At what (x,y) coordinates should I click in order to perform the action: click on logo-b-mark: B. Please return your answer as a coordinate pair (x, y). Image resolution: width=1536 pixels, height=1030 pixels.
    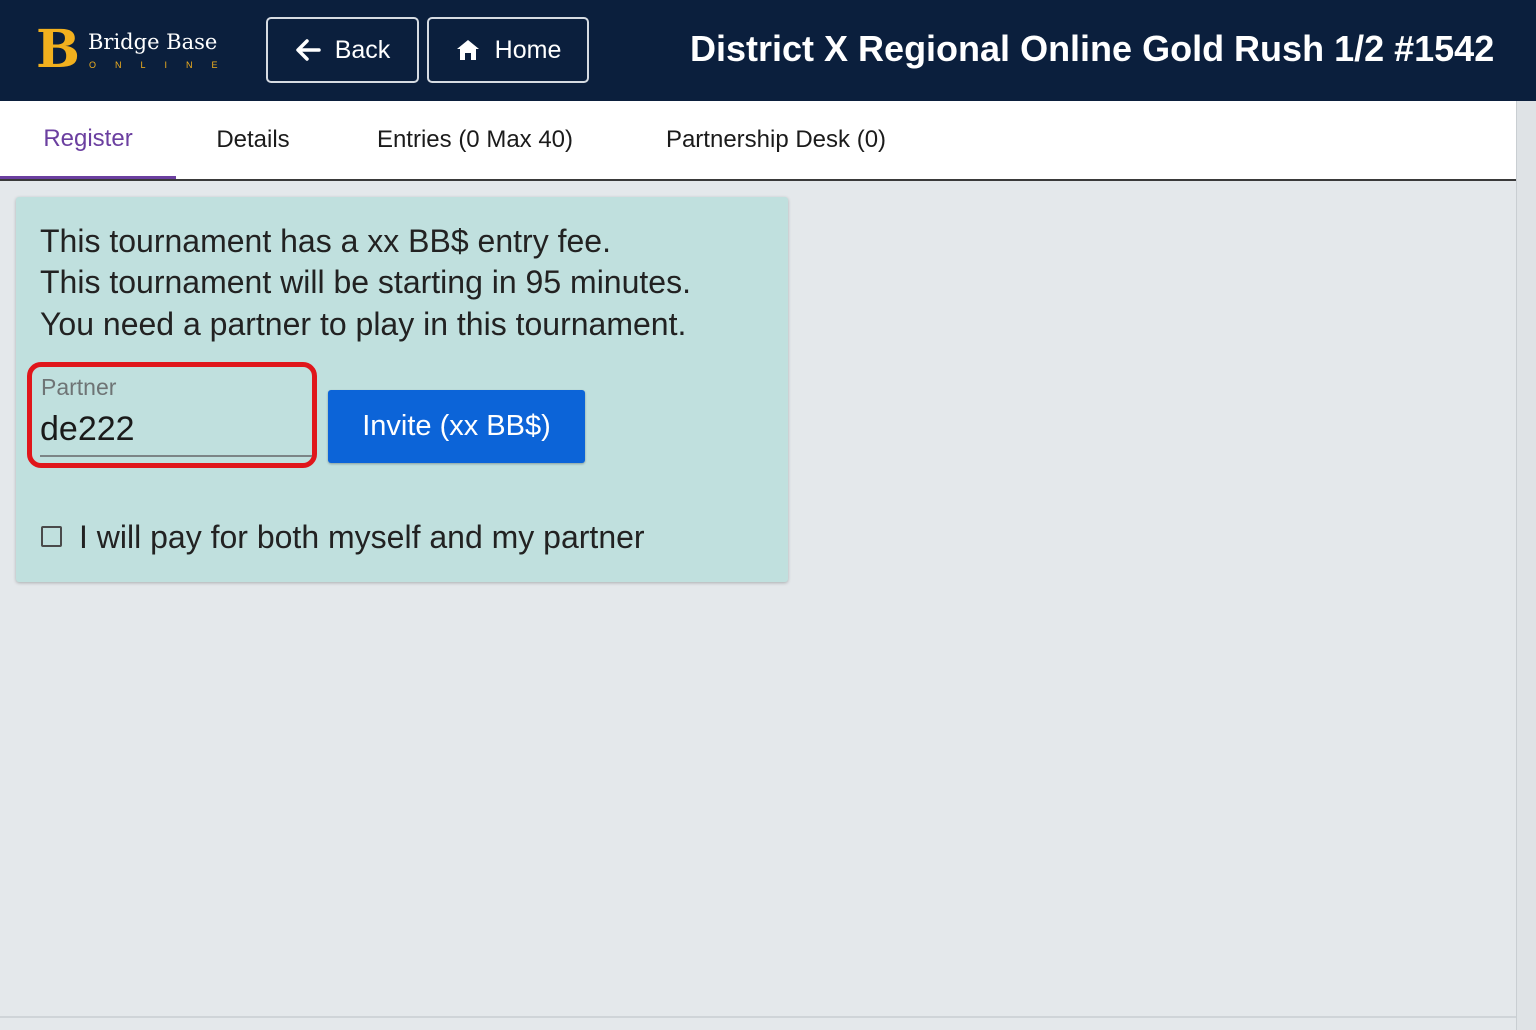
    Looking at the image, I should click on (58, 49).